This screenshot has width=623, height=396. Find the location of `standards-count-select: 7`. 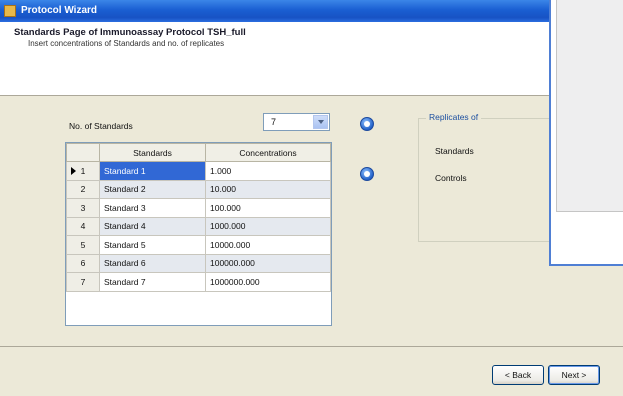

standards-count-select: 7 is located at coordinates (296, 122).